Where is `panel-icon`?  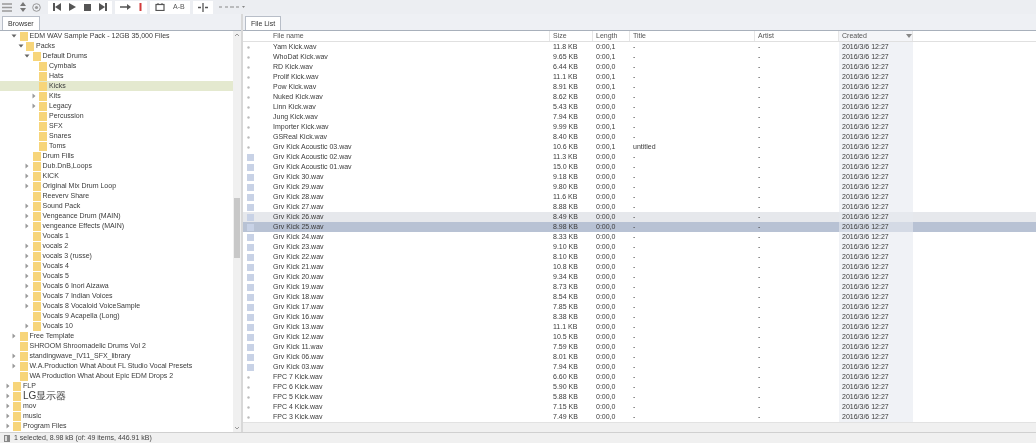
panel-icon is located at coordinates (7, 438).